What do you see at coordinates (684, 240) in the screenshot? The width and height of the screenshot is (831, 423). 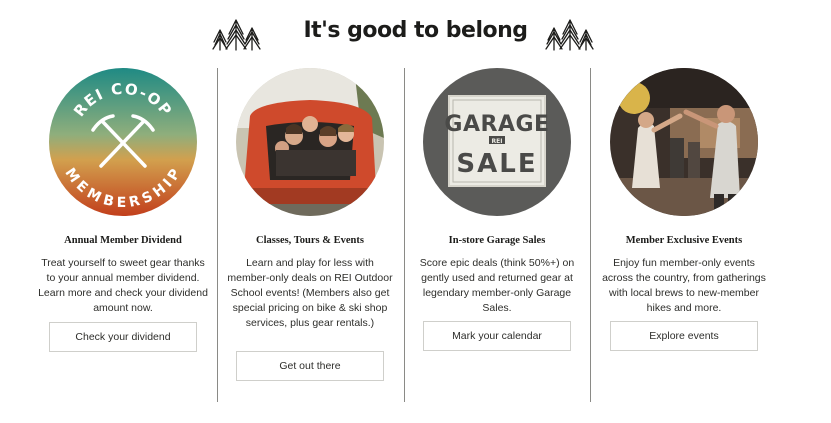 I see `card-title: Member Exclusive Events` at bounding box center [684, 240].